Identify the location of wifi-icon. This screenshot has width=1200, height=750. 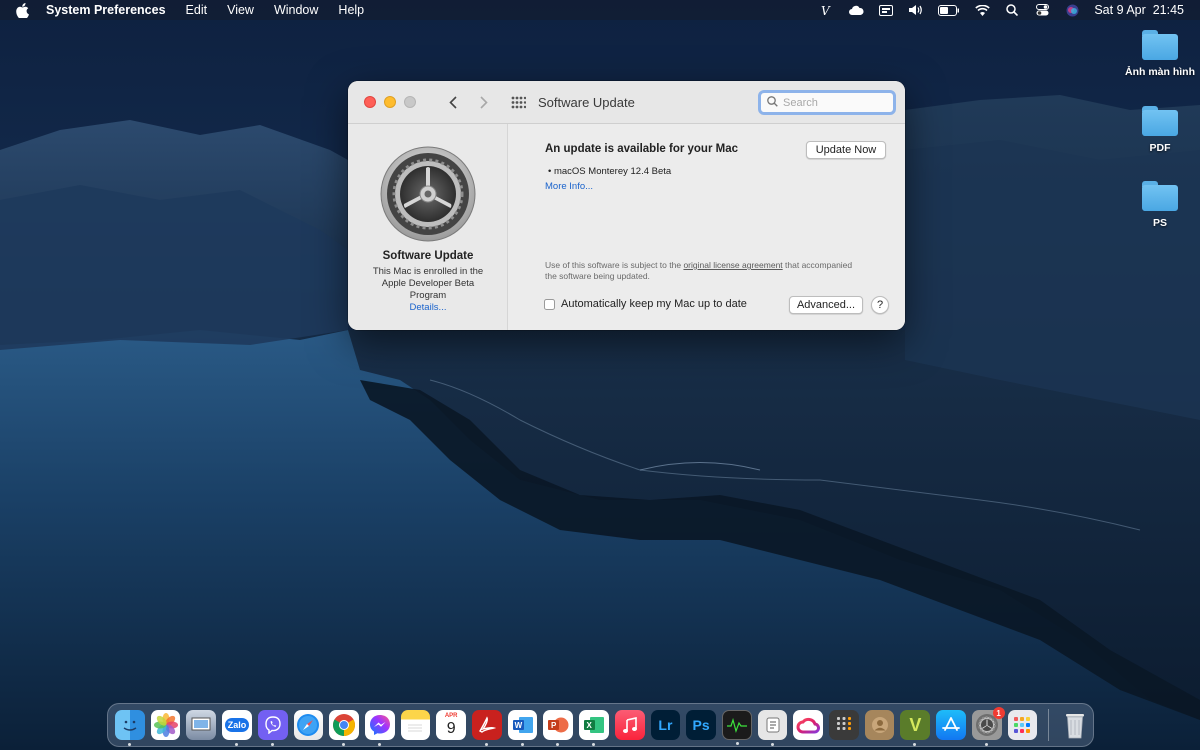
(982, 10).